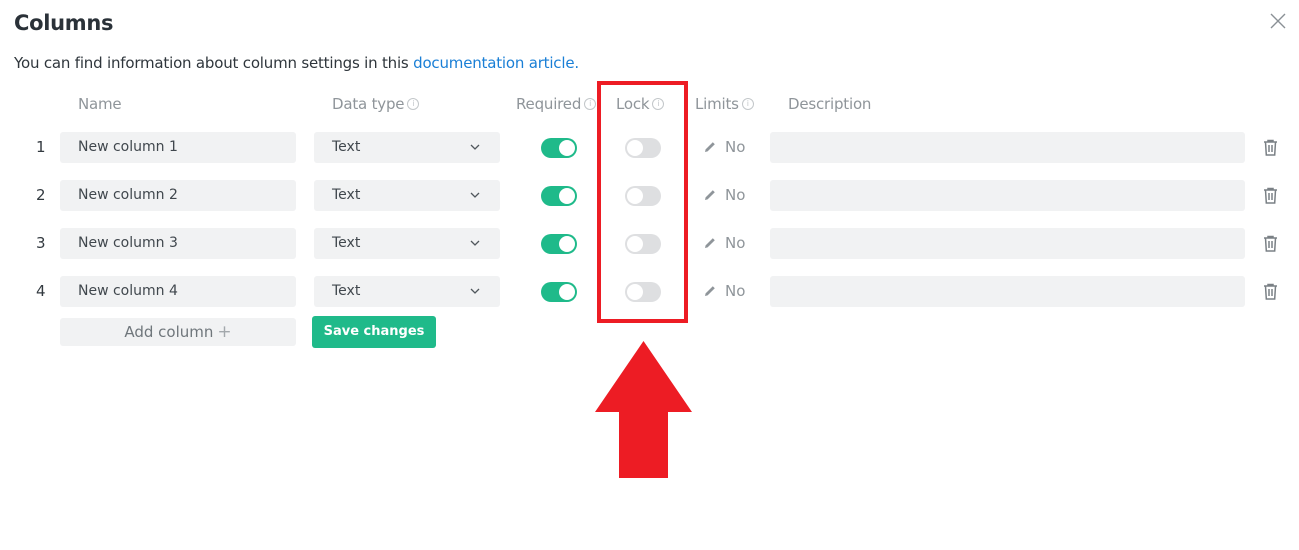  I want to click on add-column-label: Add column, so click(169, 332).